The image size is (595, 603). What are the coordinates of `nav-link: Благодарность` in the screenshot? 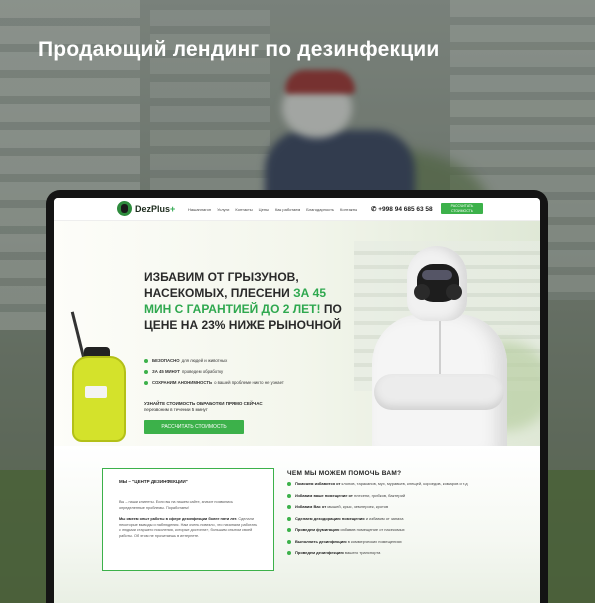 It's located at (320, 209).